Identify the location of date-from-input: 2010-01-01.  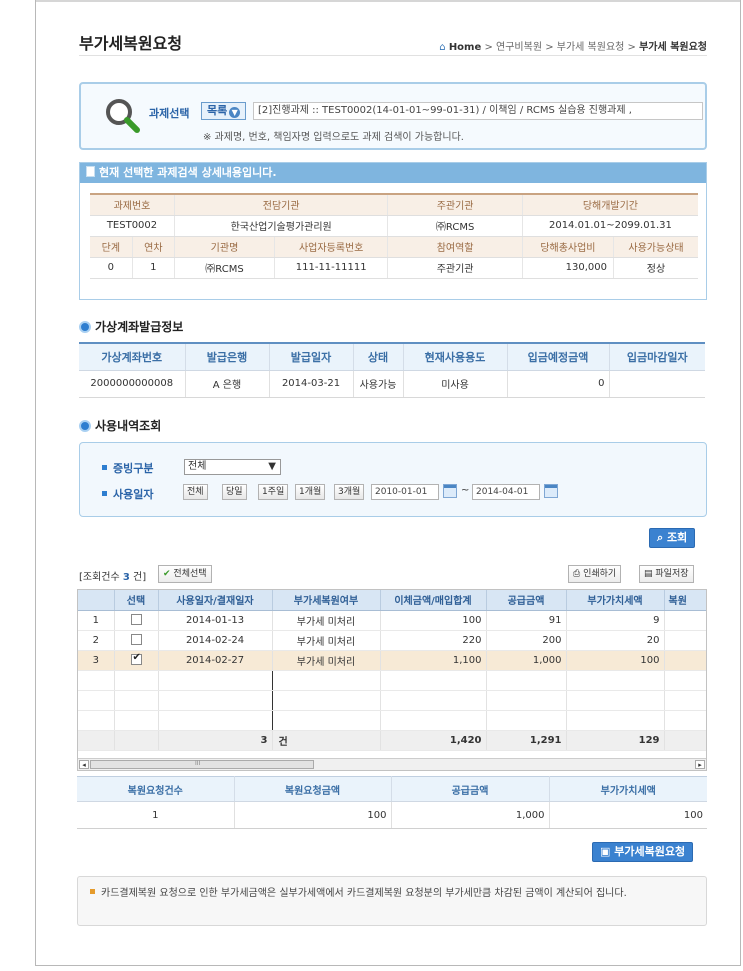
(405, 492).